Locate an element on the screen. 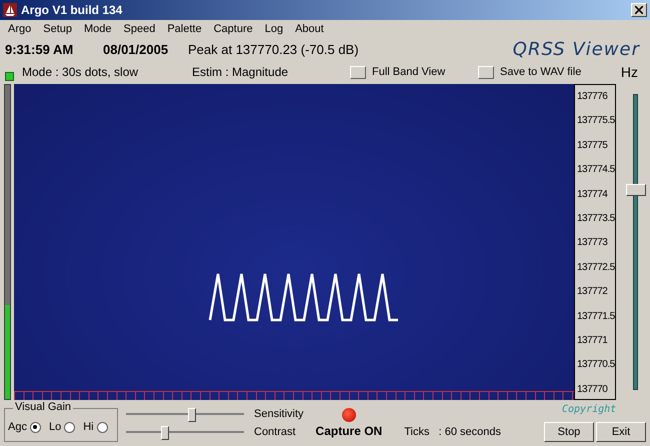  app-logo: QRSS Viewer is located at coordinates (576, 49).